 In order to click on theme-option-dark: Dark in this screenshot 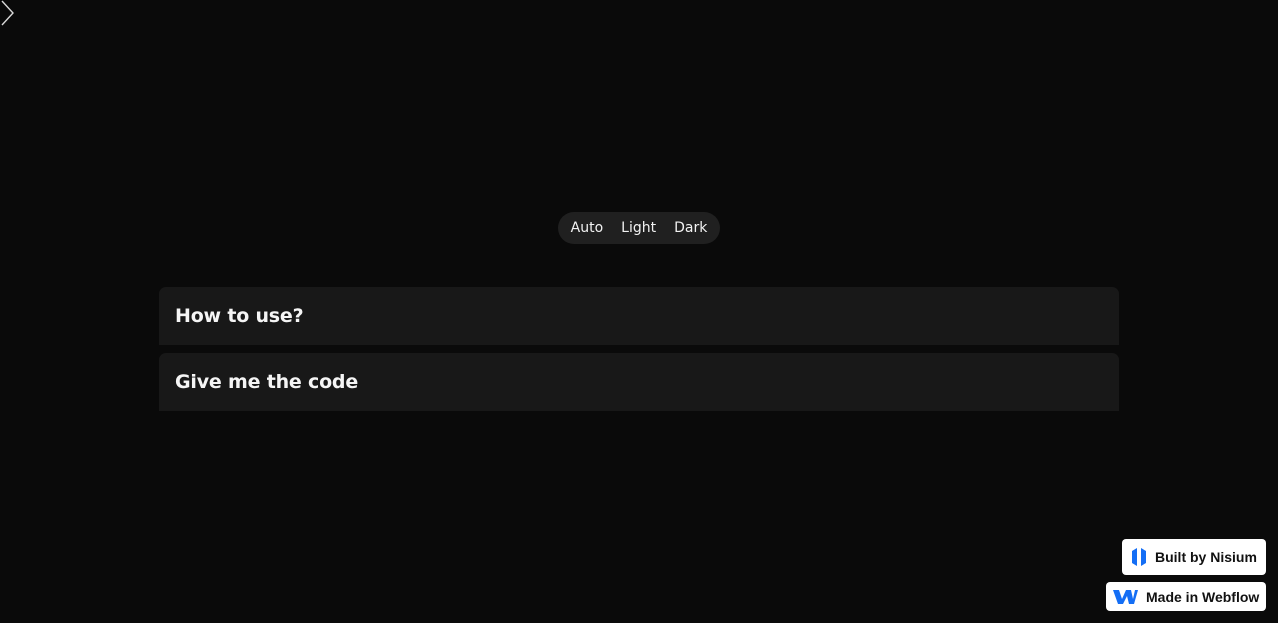, I will do `click(690, 228)`.